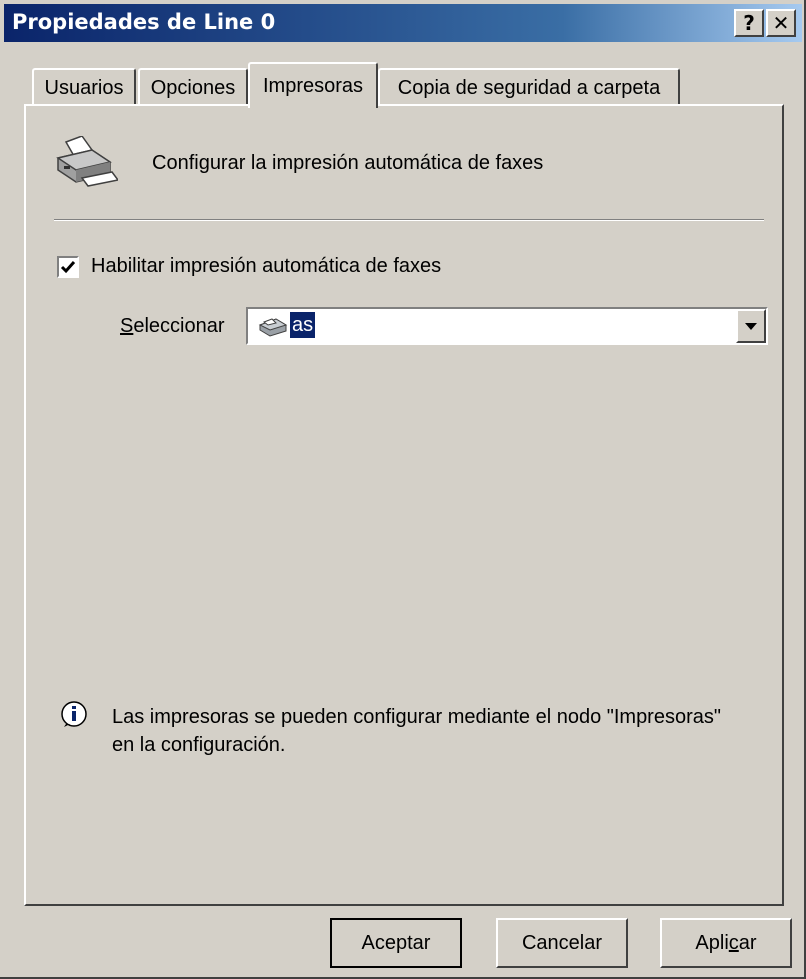  What do you see at coordinates (144, 22) in the screenshot?
I see `window-title: Propiedades de Line 0` at bounding box center [144, 22].